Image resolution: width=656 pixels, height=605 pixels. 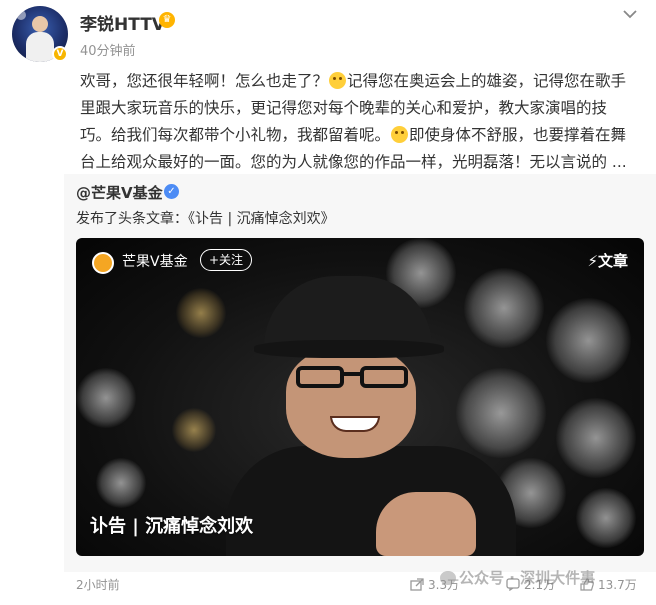 What do you see at coordinates (631, 15) in the screenshot?
I see `chevron-down-icon` at bounding box center [631, 15].